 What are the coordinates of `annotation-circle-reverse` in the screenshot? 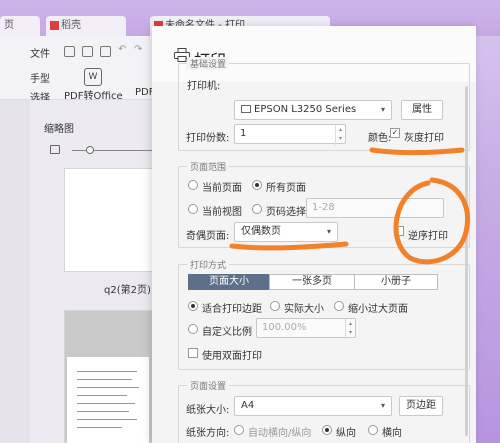 It's located at (431, 221).